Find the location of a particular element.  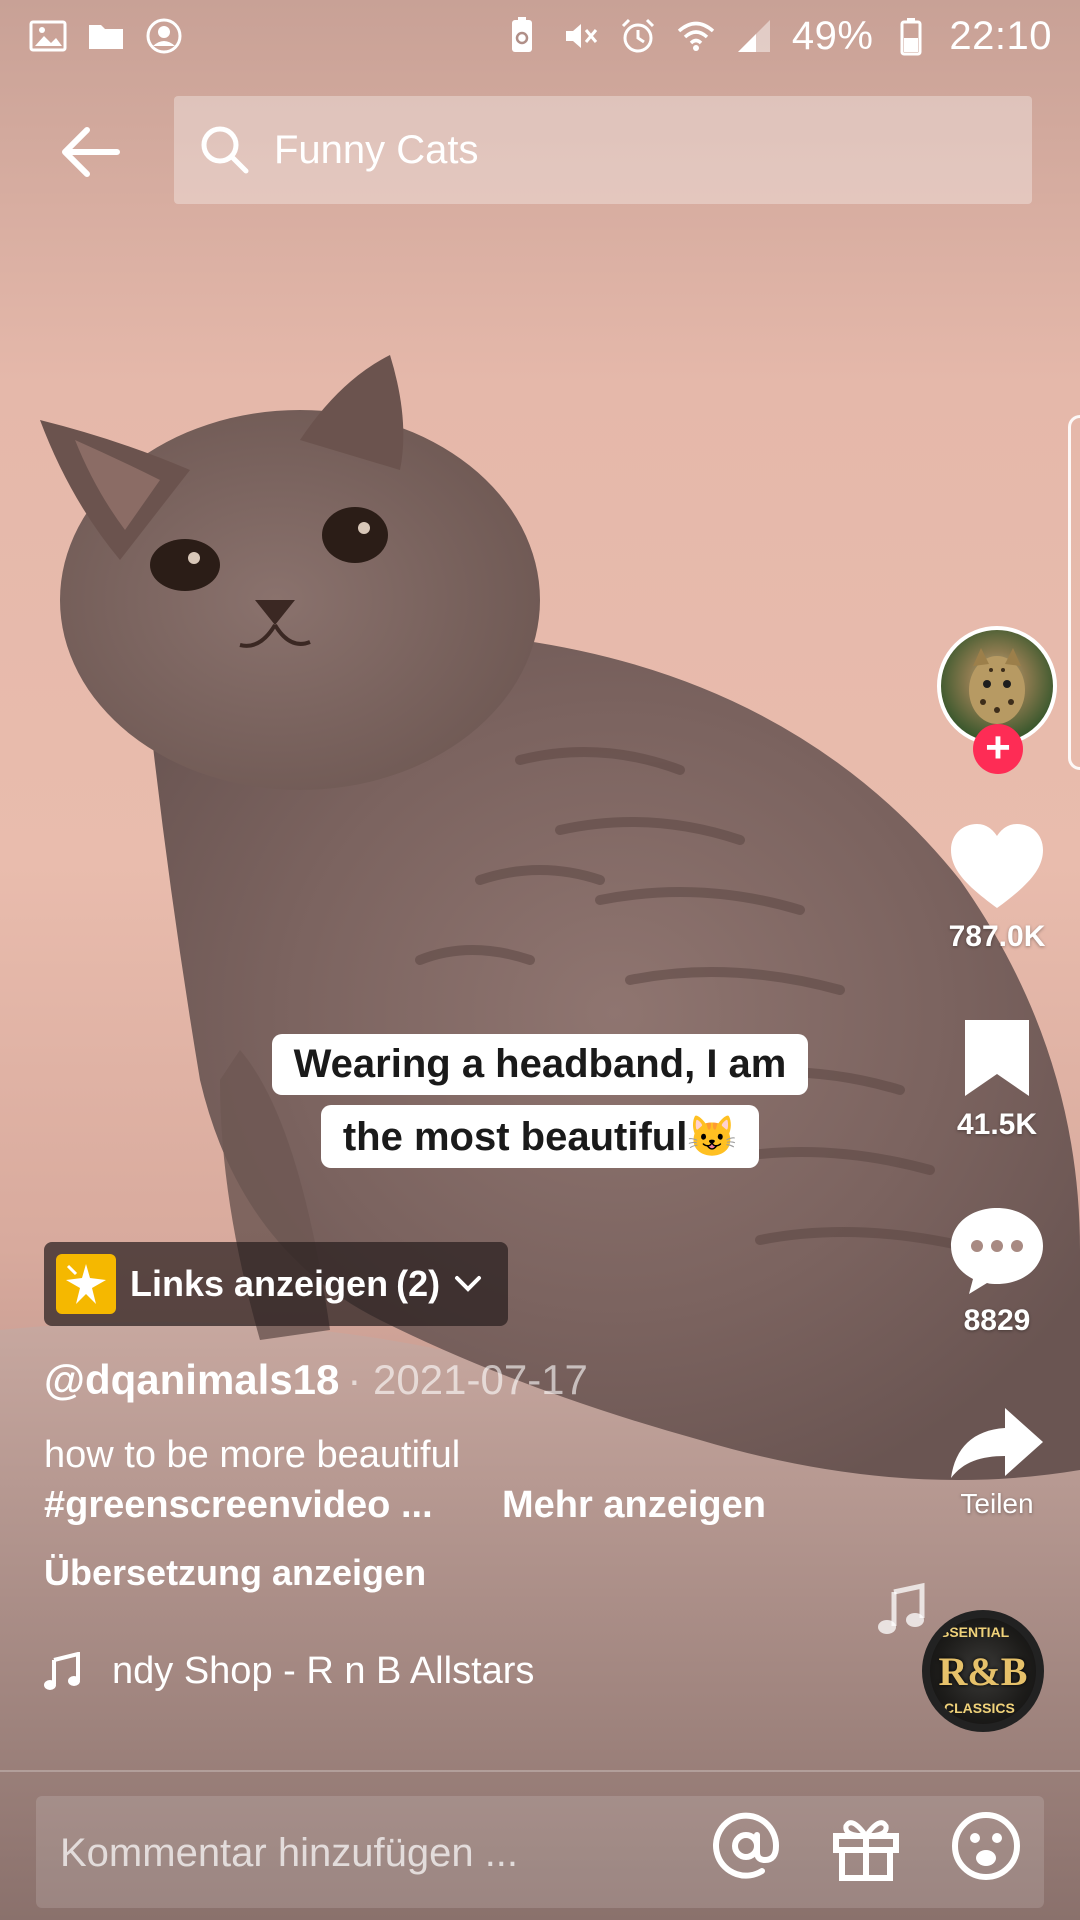

status-right: 49% 22:10 is located at coordinates (777, 36).